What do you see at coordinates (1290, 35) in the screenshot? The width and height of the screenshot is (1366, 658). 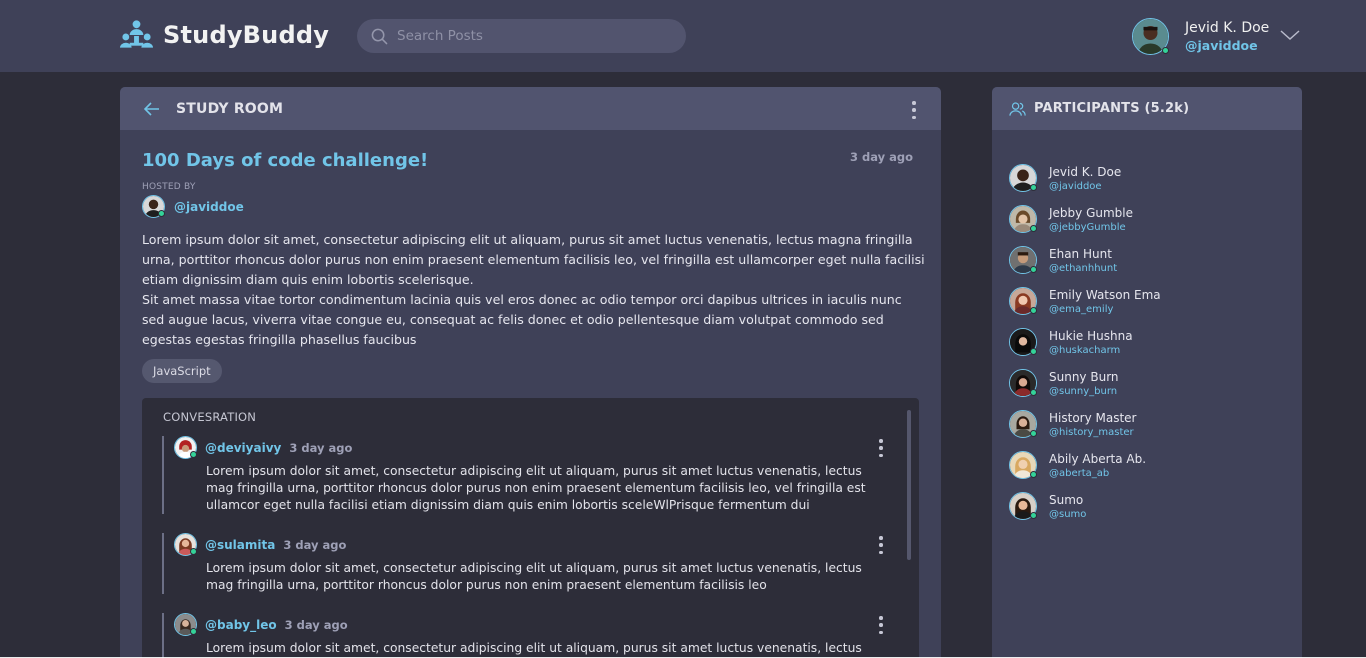 I see `chevron-down-icon` at bounding box center [1290, 35].